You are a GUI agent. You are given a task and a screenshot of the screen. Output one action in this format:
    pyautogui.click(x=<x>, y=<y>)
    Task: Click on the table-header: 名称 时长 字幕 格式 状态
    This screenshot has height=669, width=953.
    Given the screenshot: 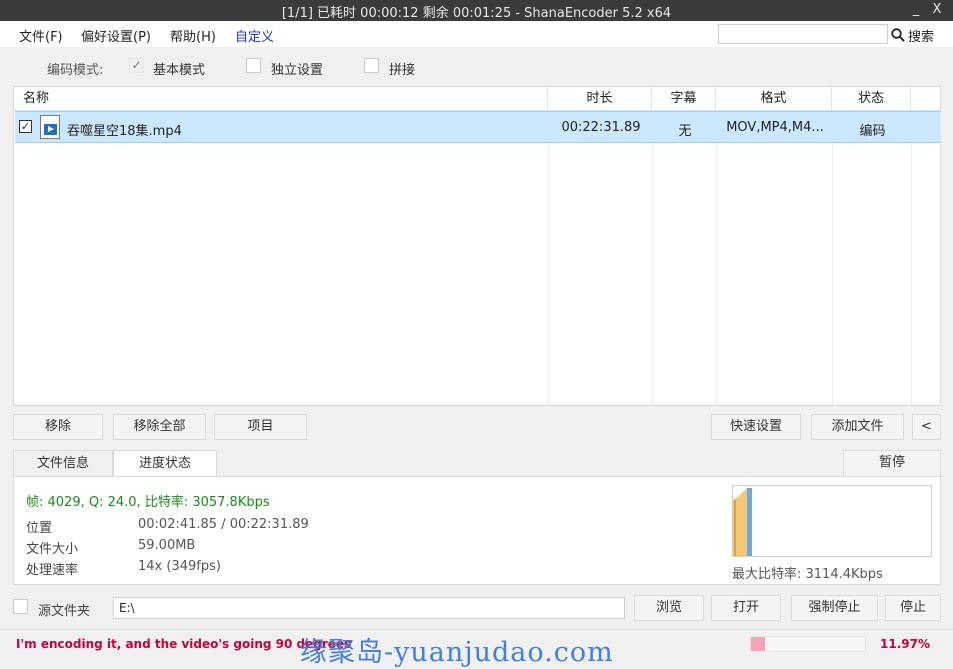 What is the action you would take?
    pyautogui.click(x=477, y=99)
    